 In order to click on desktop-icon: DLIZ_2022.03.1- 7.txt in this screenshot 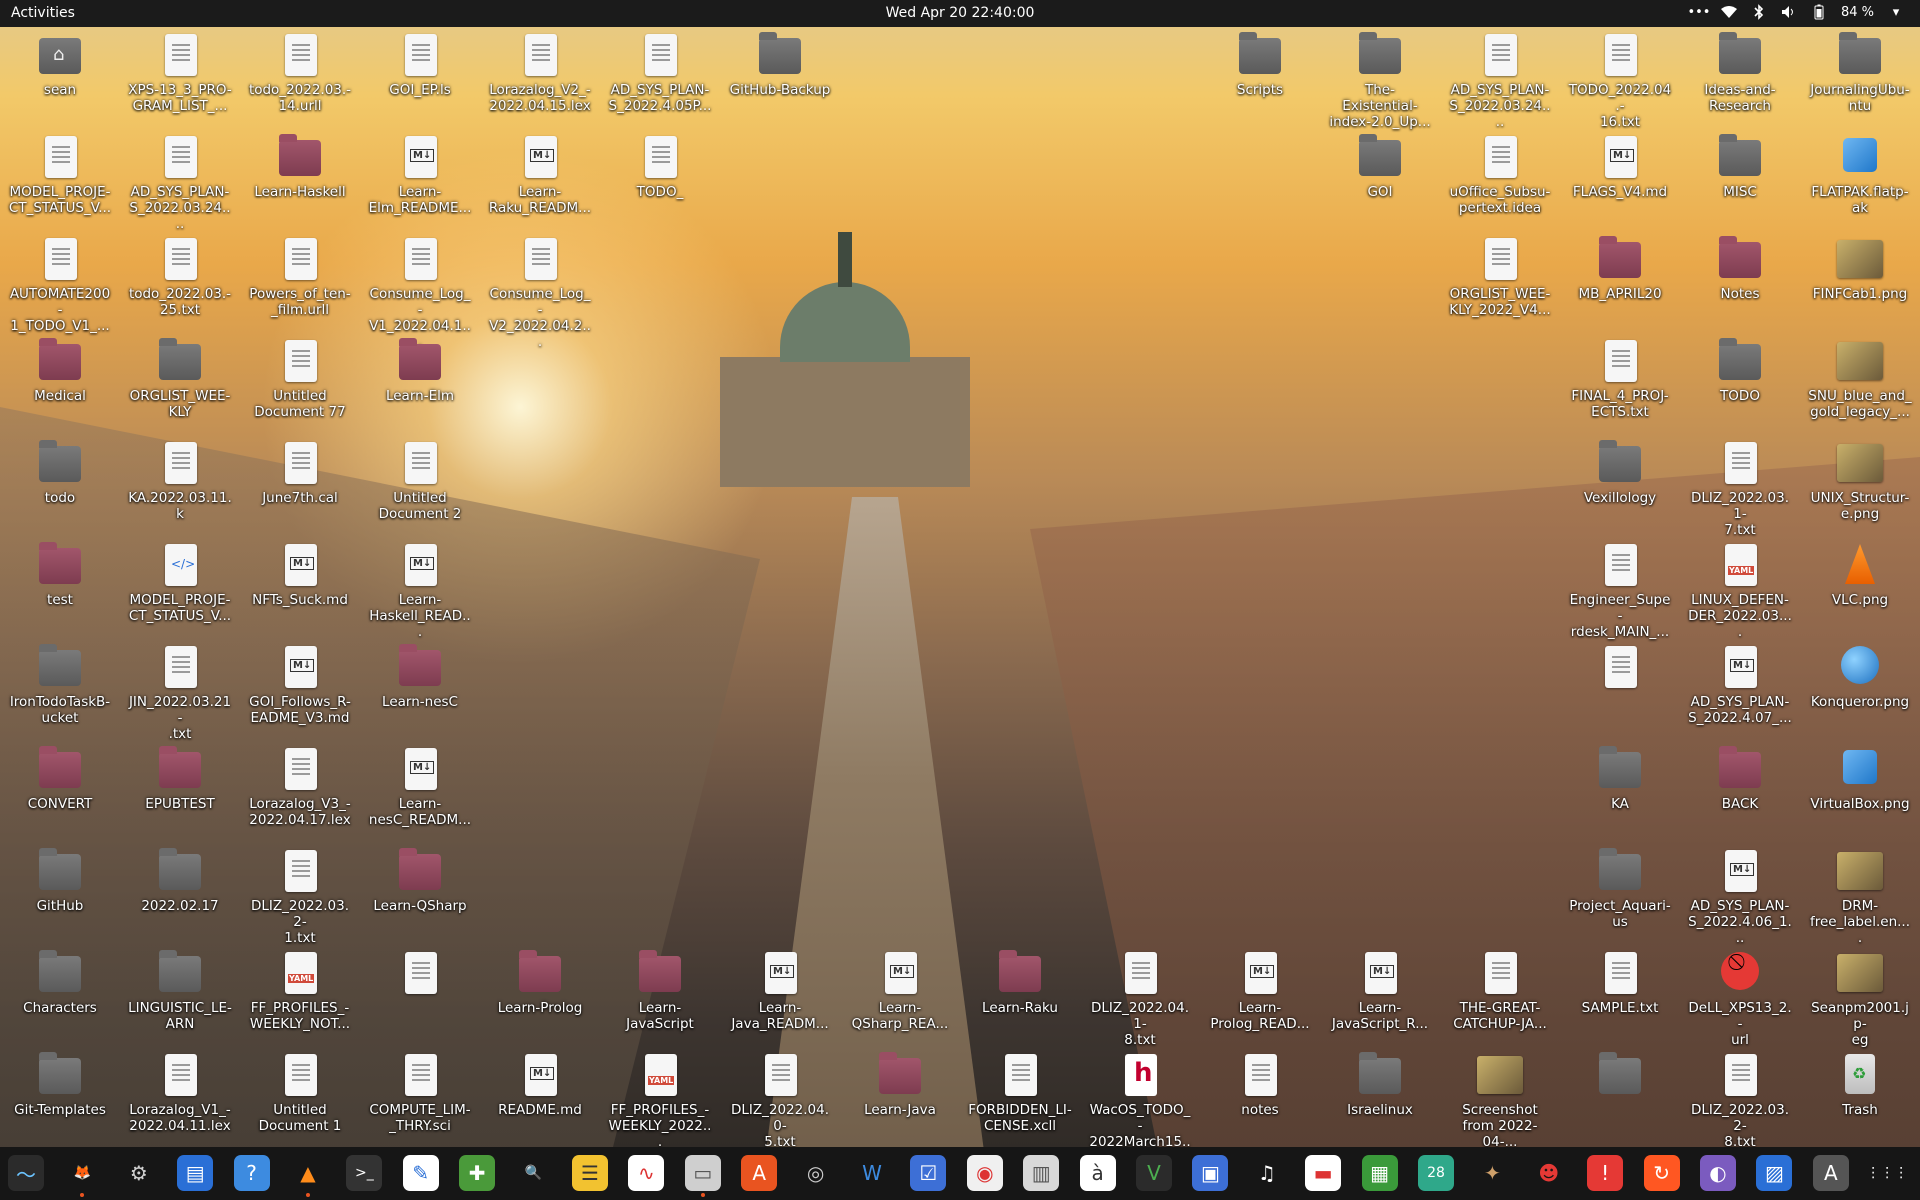, I will do `click(1740, 489)`.